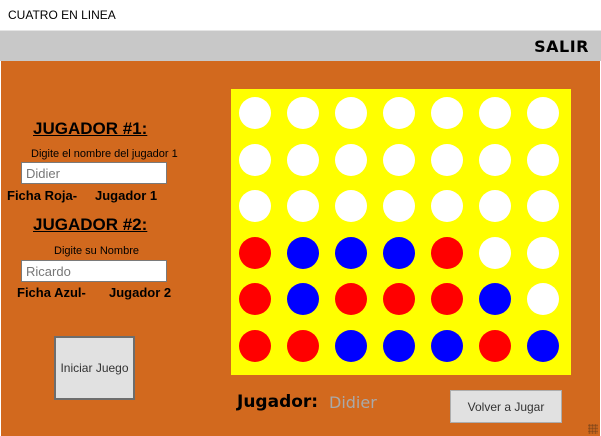 This screenshot has width=601, height=436. I want to click on player2-label: Jugador 2, so click(140, 292).